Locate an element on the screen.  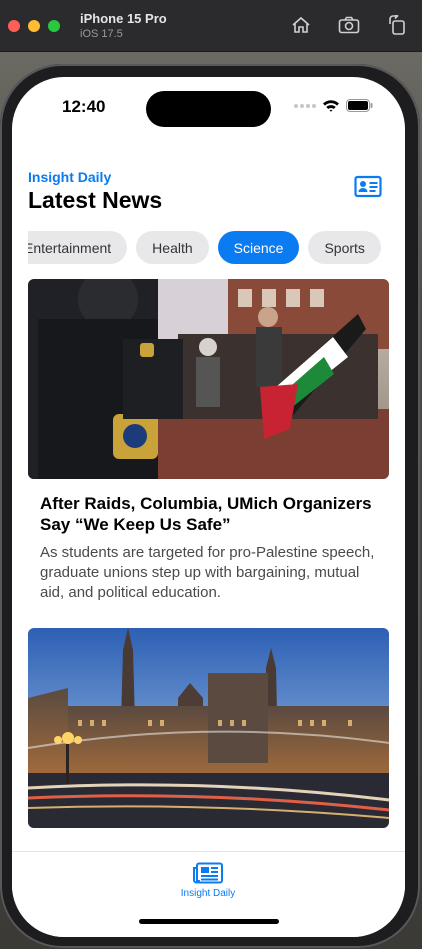
app-subtitle: Insight Daily is located at coordinates (70, 177).